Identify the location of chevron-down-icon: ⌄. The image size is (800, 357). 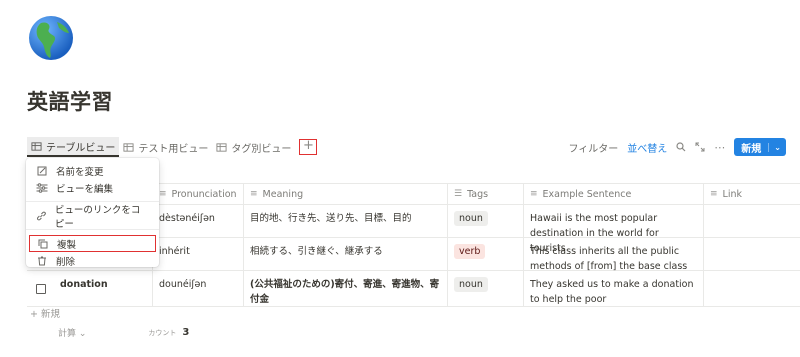
(777, 147).